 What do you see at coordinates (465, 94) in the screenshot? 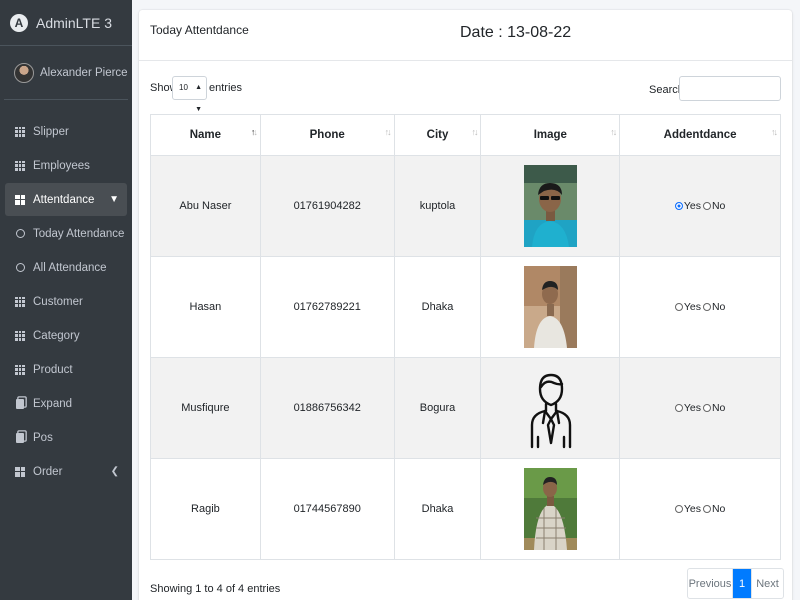
I see `table-controls: Show 10 ▲ ▼ entries Search:` at bounding box center [465, 94].